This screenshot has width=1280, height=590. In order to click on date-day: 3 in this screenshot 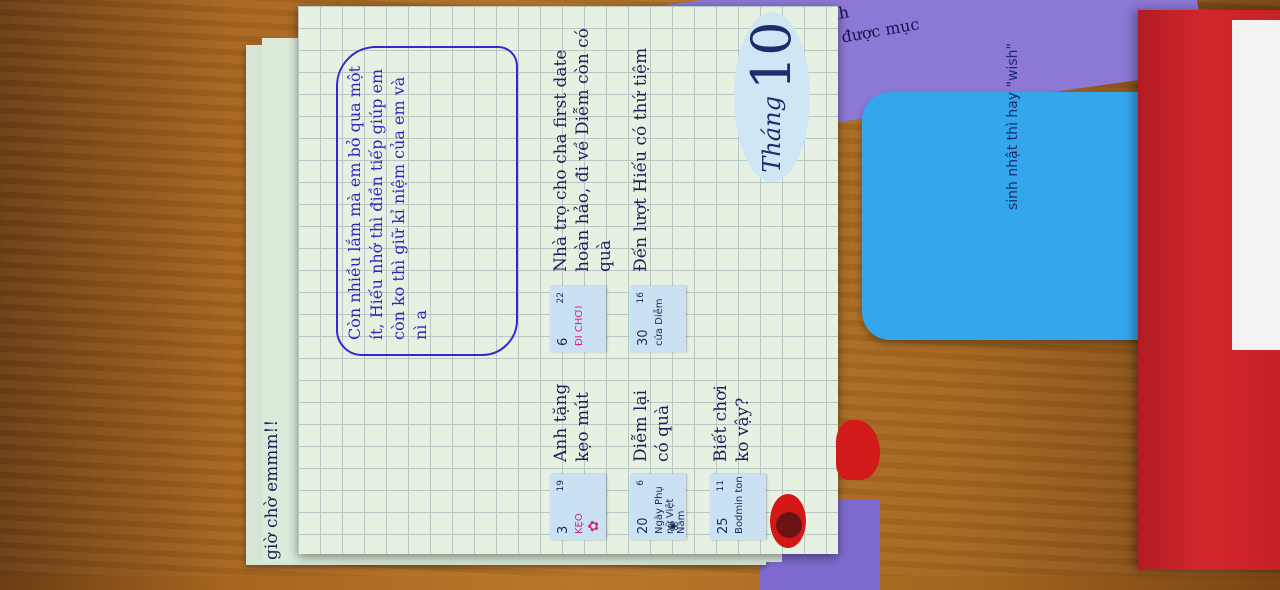, I will do `click(563, 529)`.